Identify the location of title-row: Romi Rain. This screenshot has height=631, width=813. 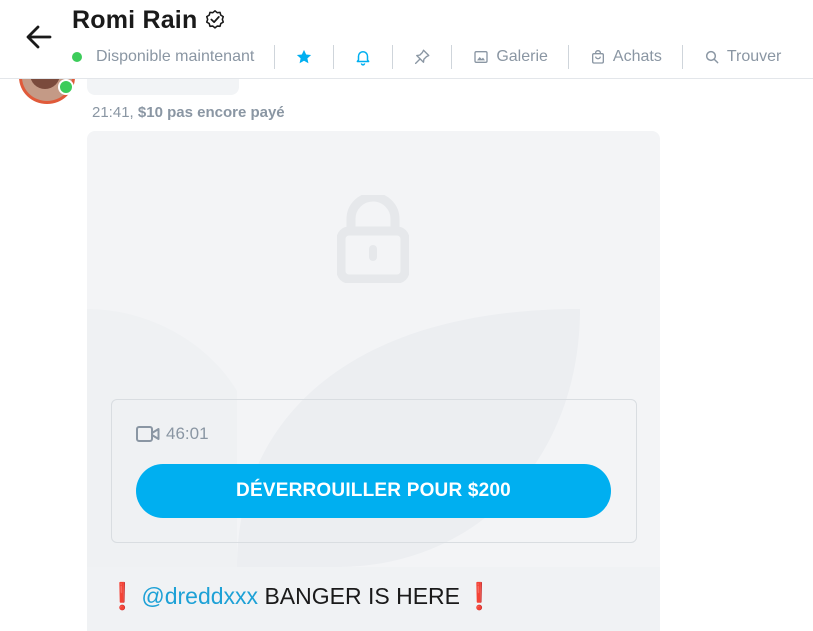
(149, 20).